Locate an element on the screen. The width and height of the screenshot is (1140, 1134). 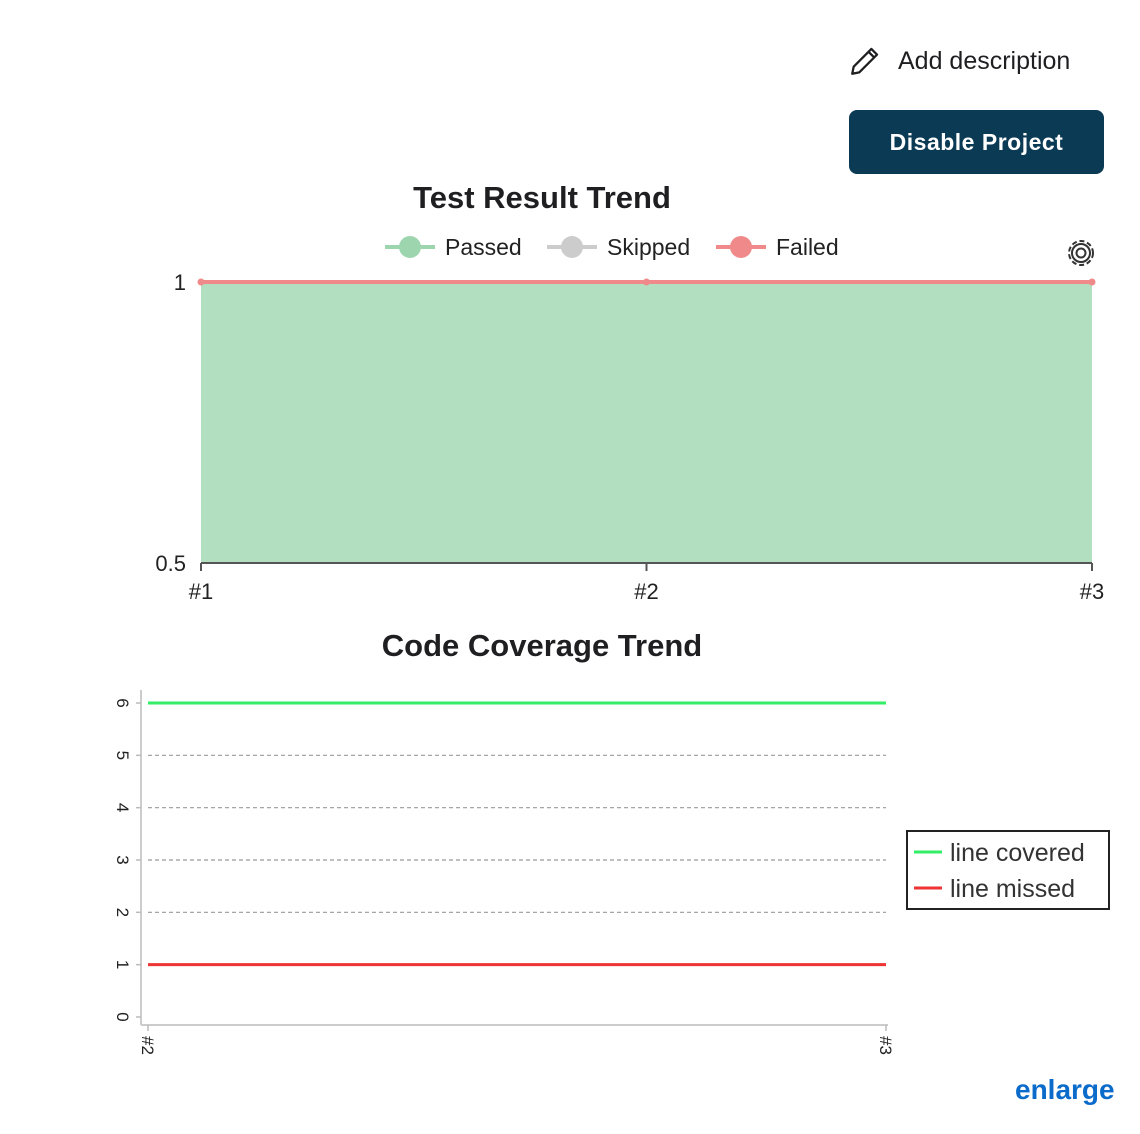
y-tick-label: 2 is located at coordinates (122, 912).